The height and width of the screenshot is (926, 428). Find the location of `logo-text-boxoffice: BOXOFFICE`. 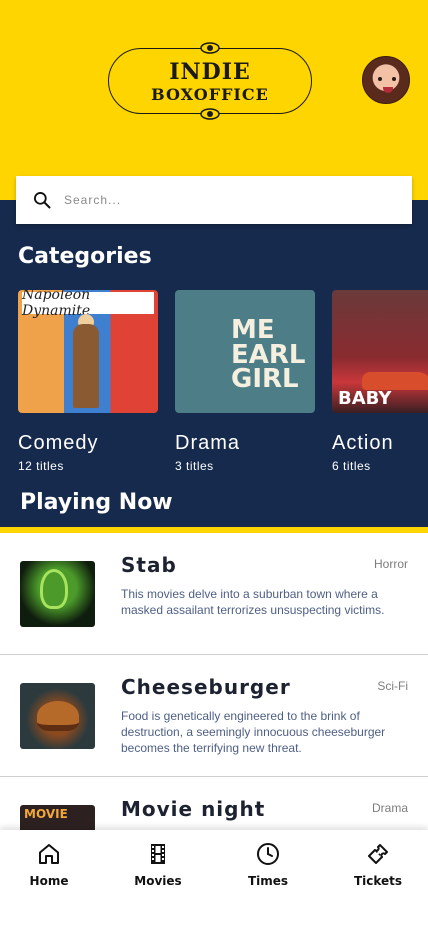

logo-text-boxoffice: BOXOFFICE is located at coordinates (210, 94).